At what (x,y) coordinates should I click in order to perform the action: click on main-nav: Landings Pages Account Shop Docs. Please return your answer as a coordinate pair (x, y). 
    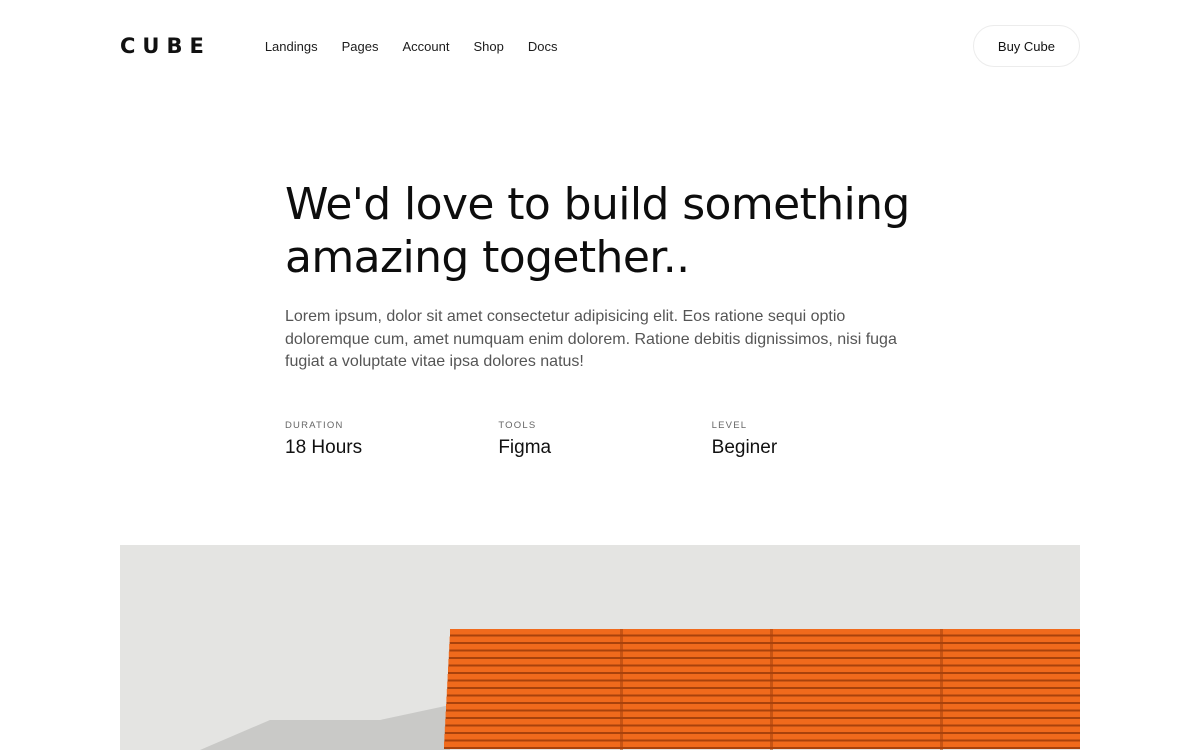
    Looking at the image, I should click on (411, 46).